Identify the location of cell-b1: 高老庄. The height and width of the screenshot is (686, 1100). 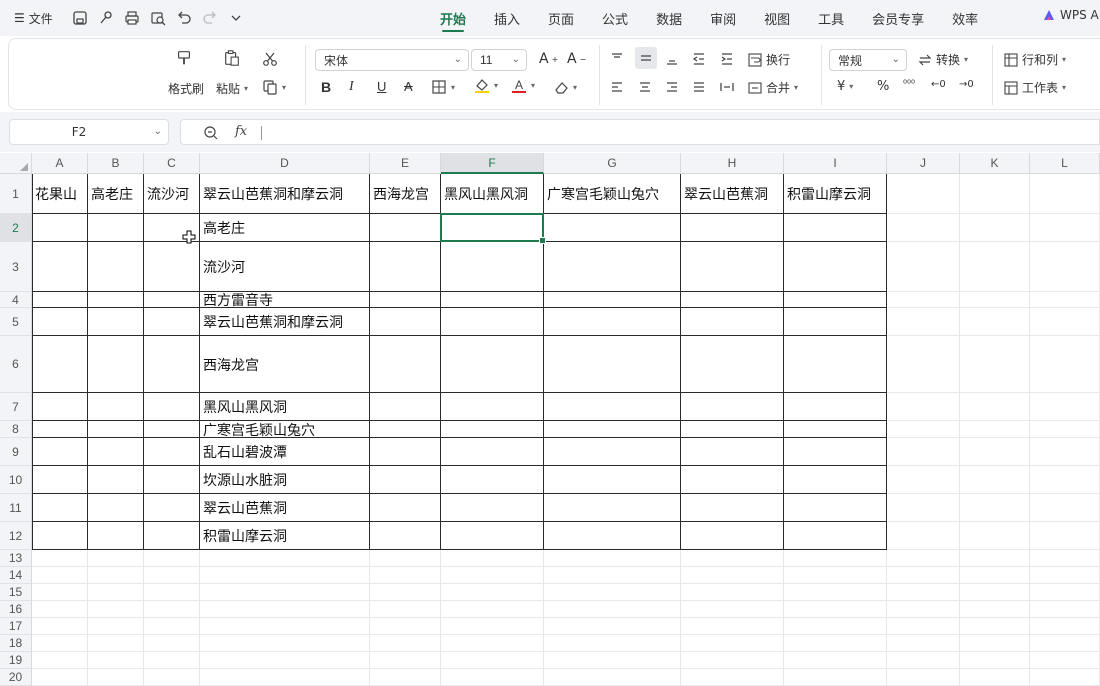
(115, 194).